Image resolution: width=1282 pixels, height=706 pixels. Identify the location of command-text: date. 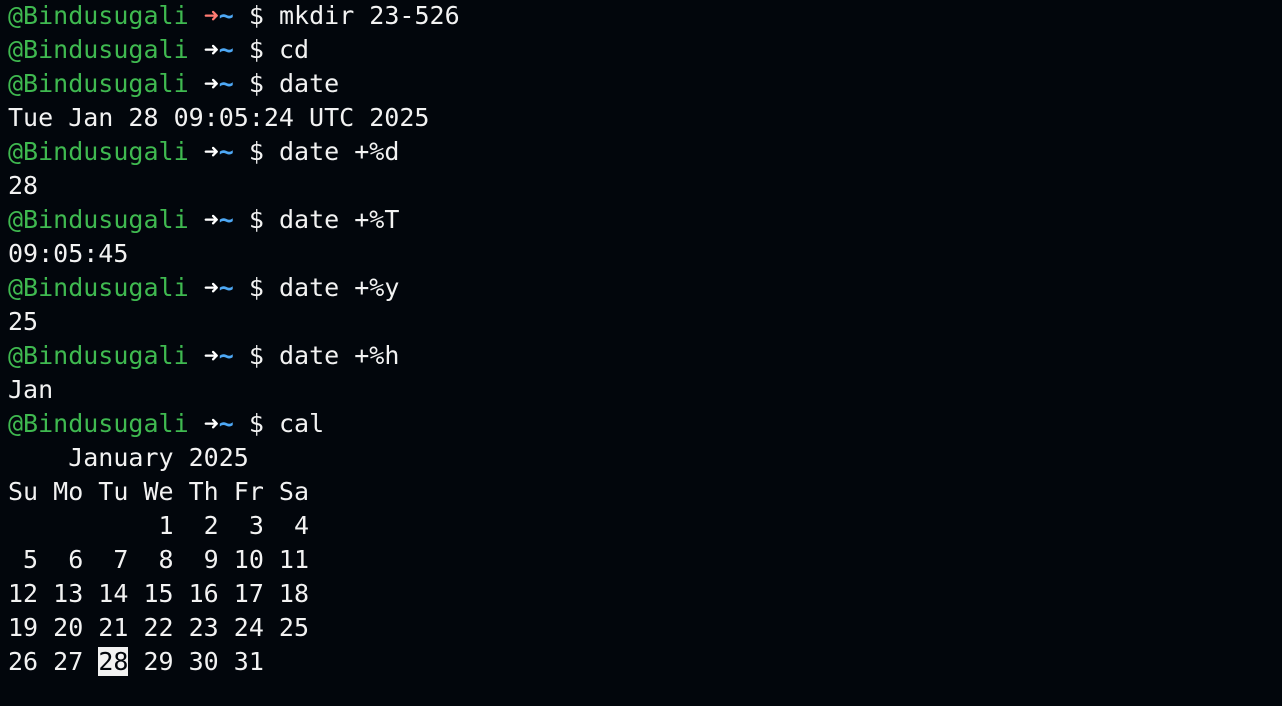
(309, 83).